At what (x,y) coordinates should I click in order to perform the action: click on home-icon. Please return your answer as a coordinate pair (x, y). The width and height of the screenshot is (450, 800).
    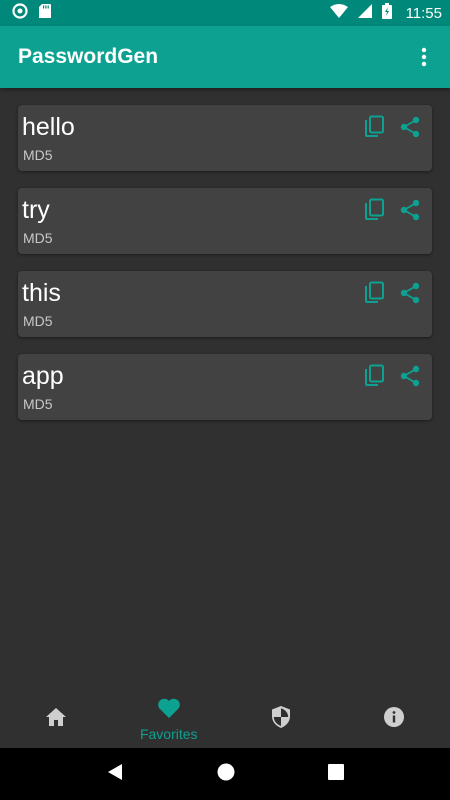
    Looking at the image, I should click on (56, 719).